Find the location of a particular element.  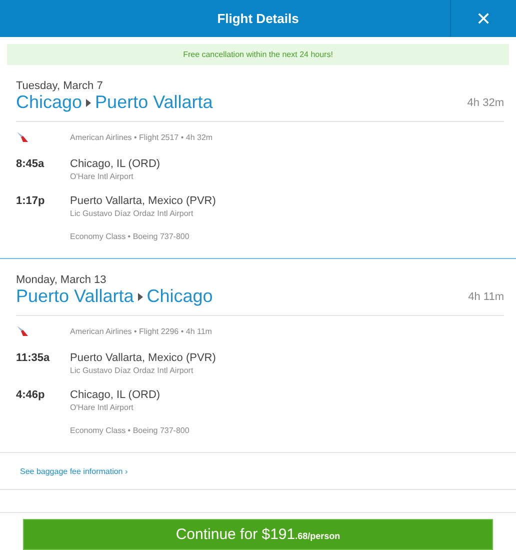

flight-date: Monday, March 13 is located at coordinates (62, 280).